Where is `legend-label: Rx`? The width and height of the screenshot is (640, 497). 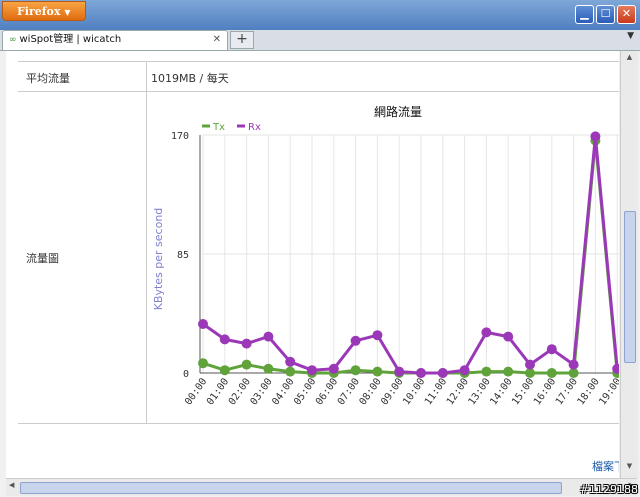 legend-label: Rx is located at coordinates (254, 127).